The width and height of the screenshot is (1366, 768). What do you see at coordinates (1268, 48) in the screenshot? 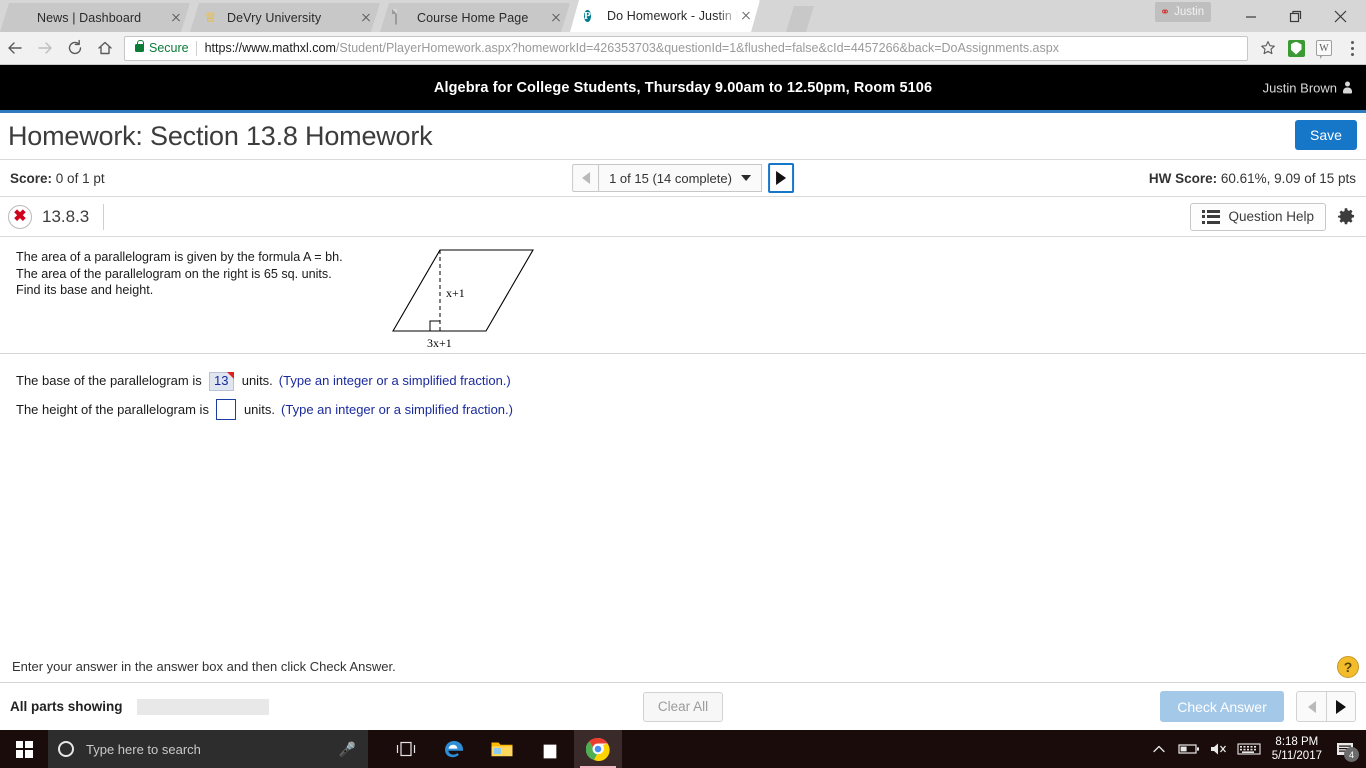
I see `bookmark-star-icon` at bounding box center [1268, 48].